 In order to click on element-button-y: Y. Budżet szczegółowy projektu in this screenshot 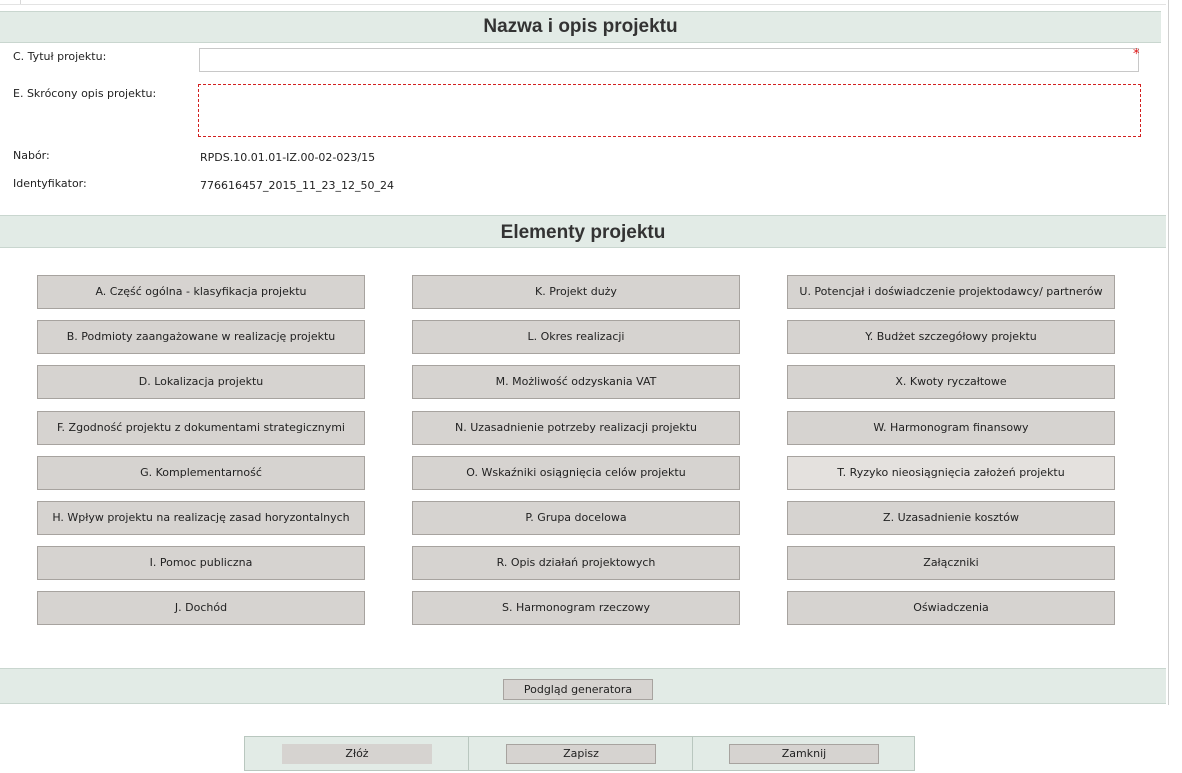, I will do `click(951, 337)`.